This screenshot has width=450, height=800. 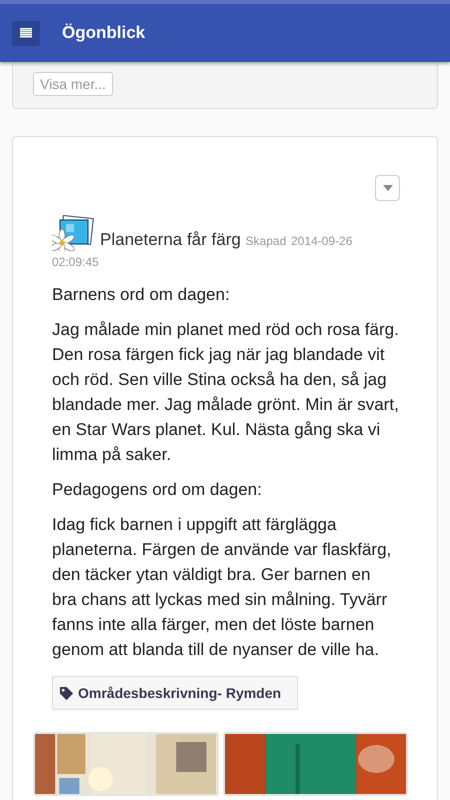 I want to click on photos-icon, so click(x=74, y=233).